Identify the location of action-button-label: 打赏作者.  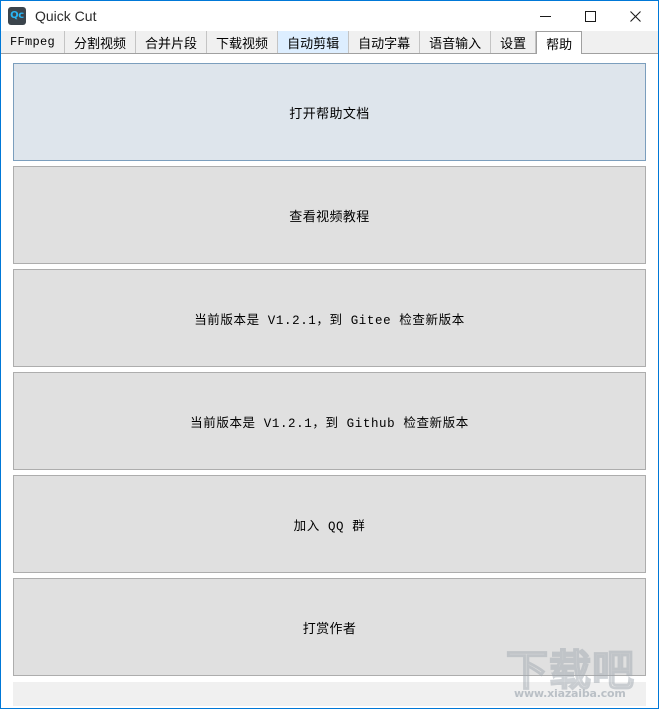
(329, 628).